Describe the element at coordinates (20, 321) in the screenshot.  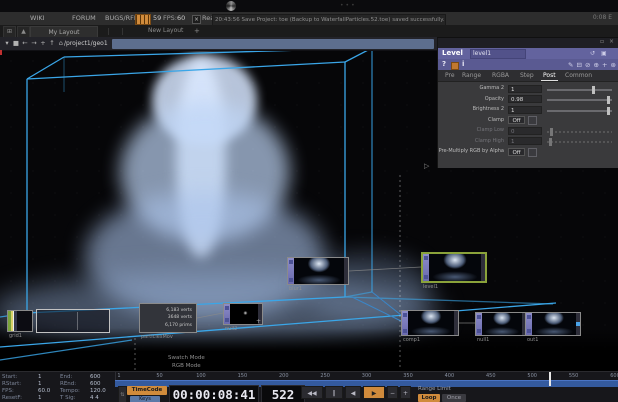
I see `node-grid1` at that location.